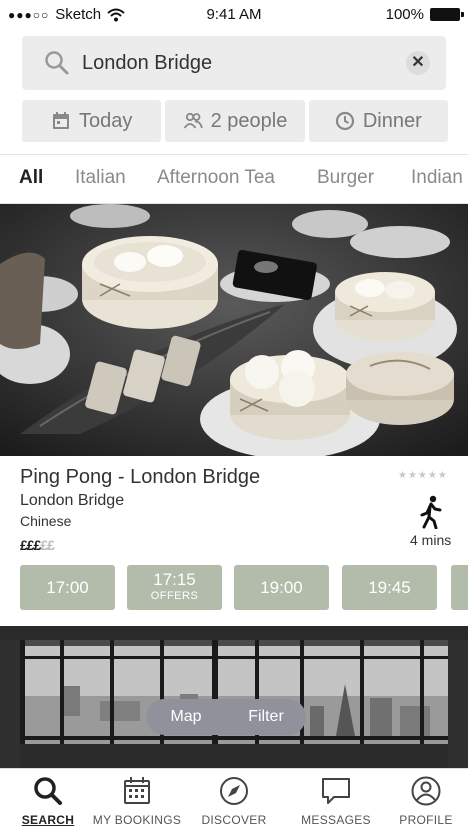  Describe the element at coordinates (426, 820) in the screenshot. I see `nav-profile-label: PROFILE` at that location.